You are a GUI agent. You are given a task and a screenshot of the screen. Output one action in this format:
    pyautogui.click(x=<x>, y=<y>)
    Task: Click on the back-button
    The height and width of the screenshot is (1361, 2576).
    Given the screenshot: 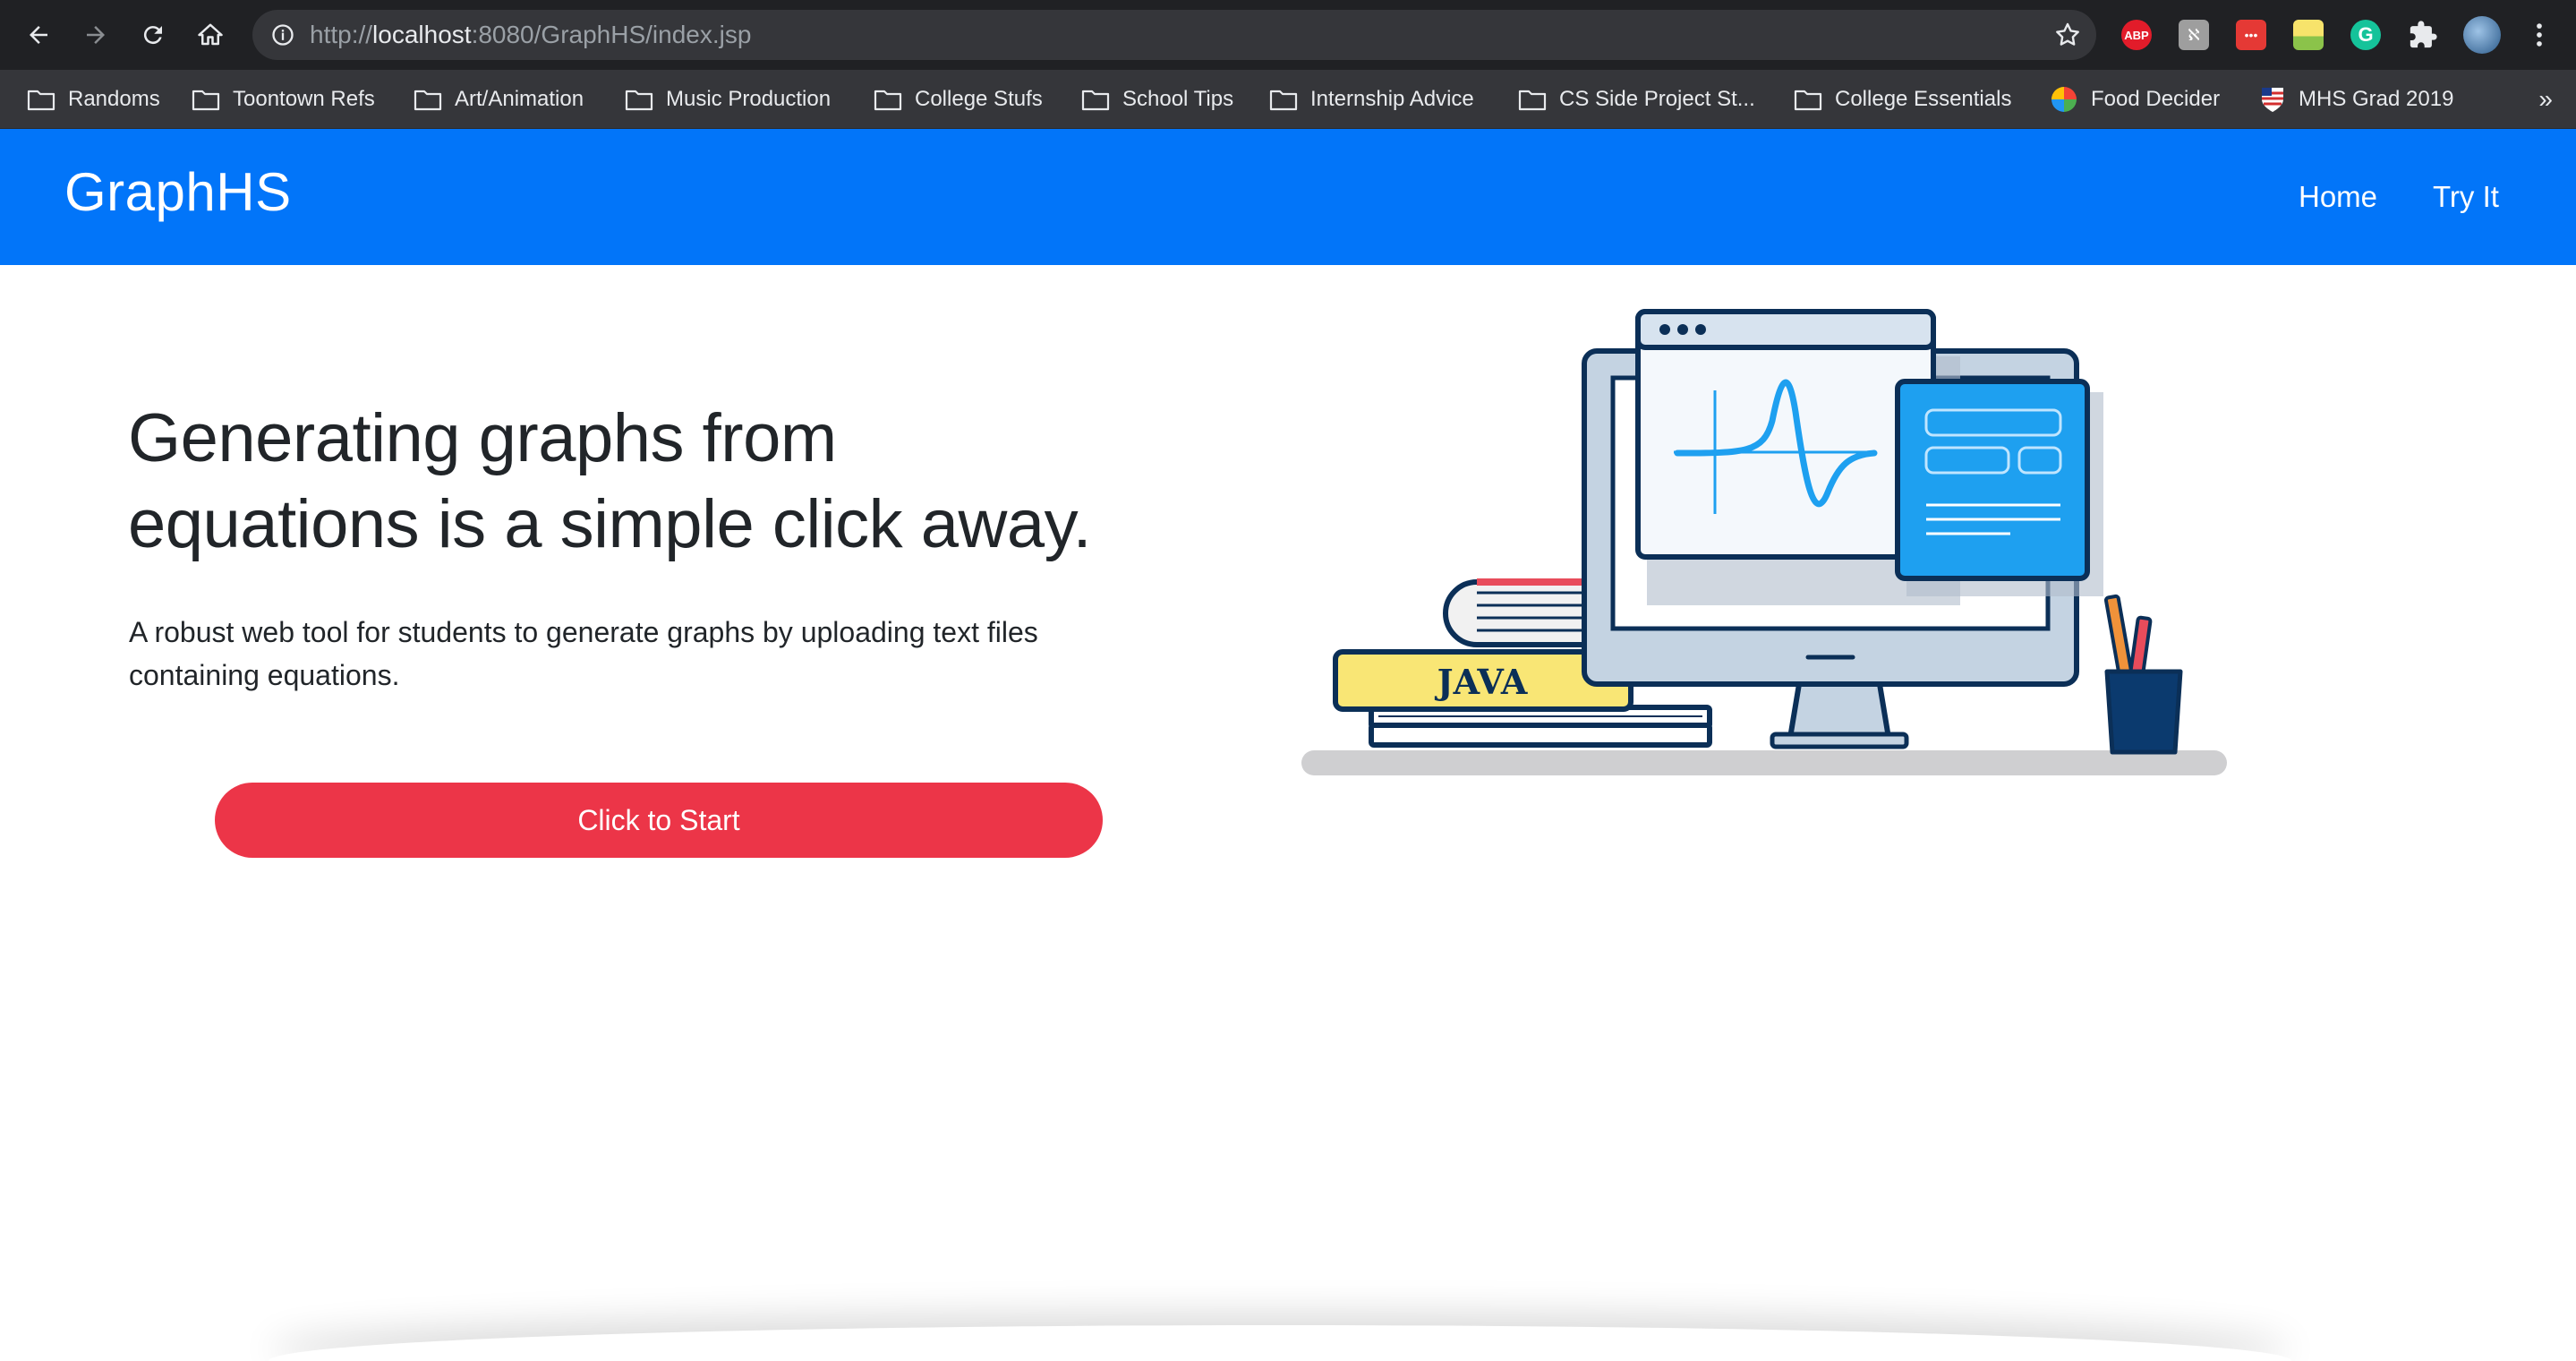 What is the action you would take?
    pyautogui.click(x=38, y=35)
    